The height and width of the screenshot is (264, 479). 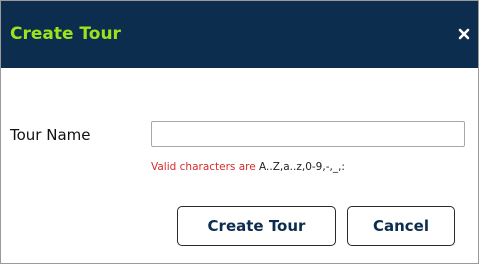 I want to click on cancel-button: Cancel, so click(x=401, y=226).